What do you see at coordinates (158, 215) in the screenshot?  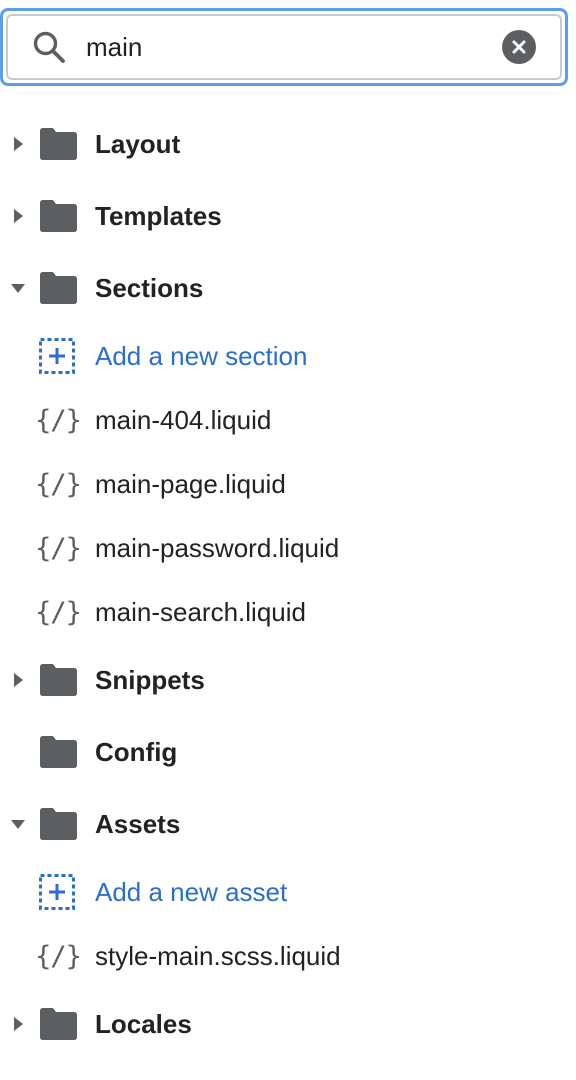 I see `folder-label: Templates` at bounding box center [158, 215].